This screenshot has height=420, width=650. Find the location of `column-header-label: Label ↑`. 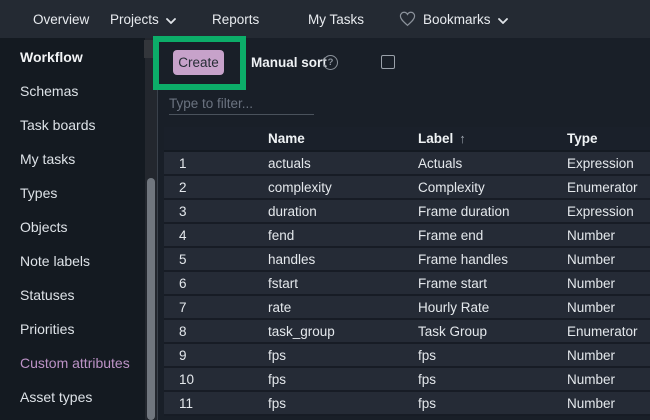

column-header-label: Label ↑ is located at coordinates (492, 138).